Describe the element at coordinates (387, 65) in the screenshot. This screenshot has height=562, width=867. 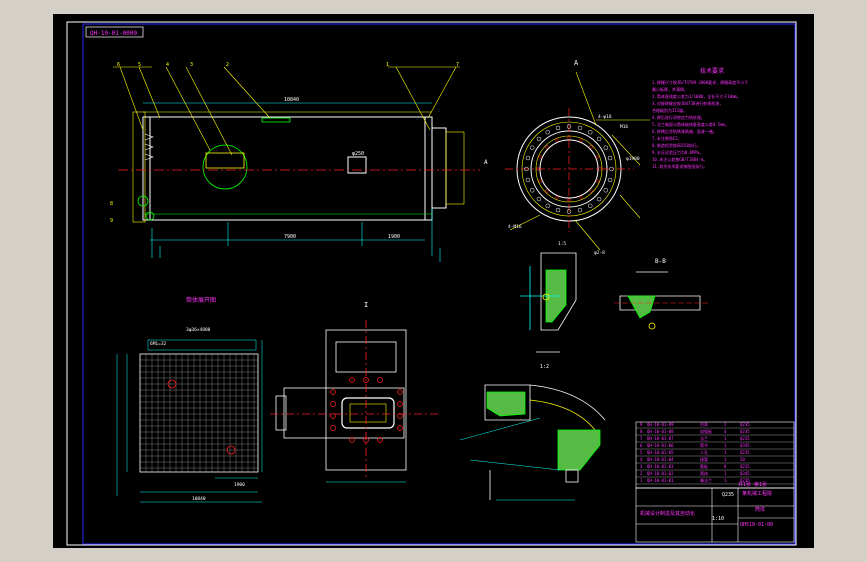
I see `balloon-6: 1` at that location.